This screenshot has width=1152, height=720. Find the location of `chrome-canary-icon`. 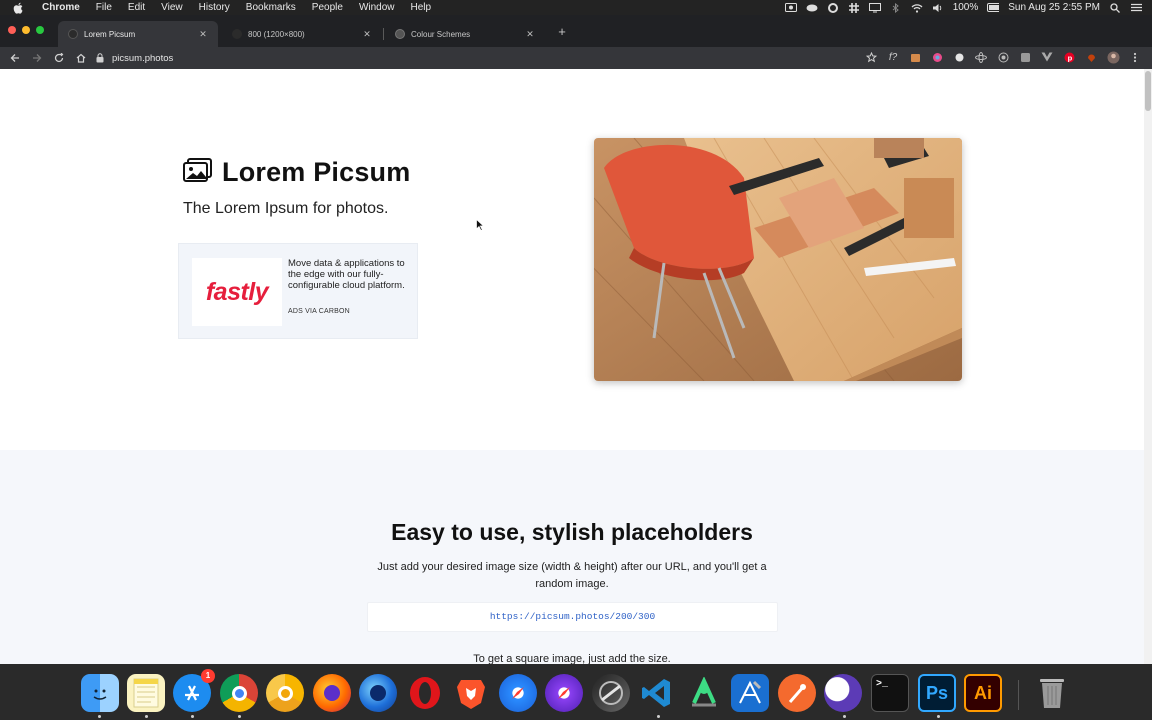

chrome-canary-icon is located at coordinates (285, 693).